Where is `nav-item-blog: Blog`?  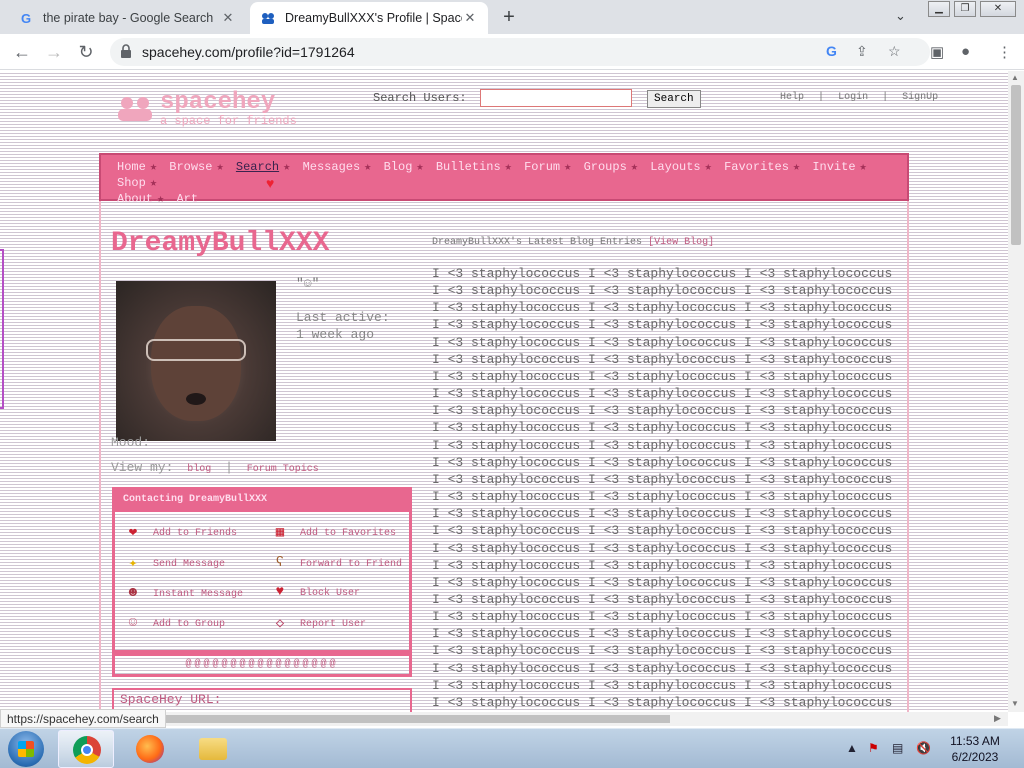
nav-item-blog: Blog is located at coordinates (398, 167).